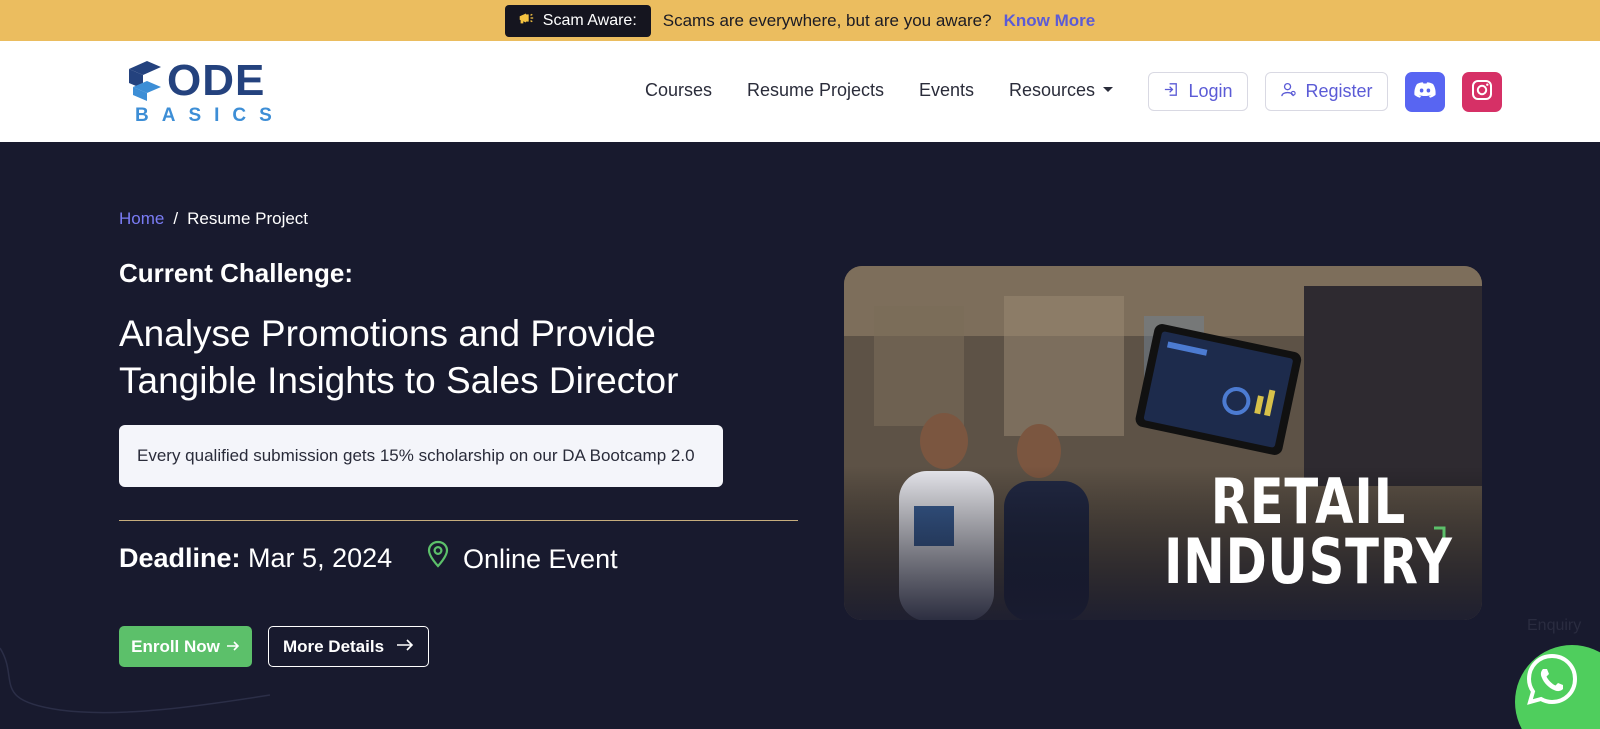  What do you see at coordinates (1308, 501) in the screenshot?
I see `banner-caption-line1: RETAIL` at bounding box center [1308, 501].